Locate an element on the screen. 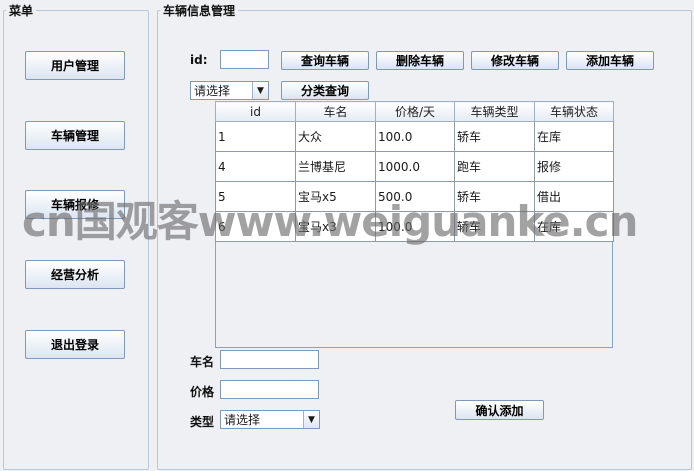  category-select: 请选择 ▼ is located at coordinates (229, 90).